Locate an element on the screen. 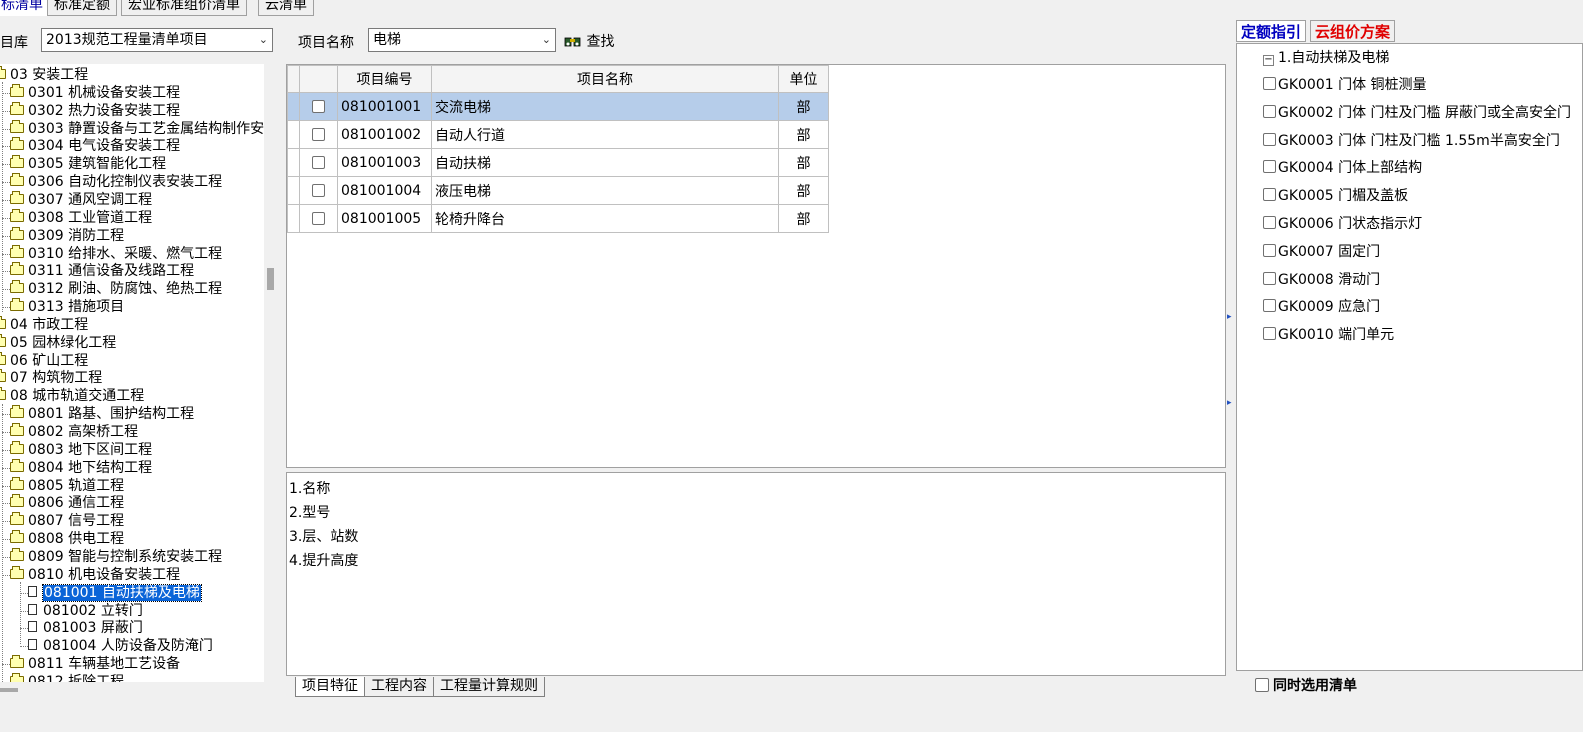 This screenshot has width=1583, height=732. tab-standard-list: 标清单 is located at coordinates (25, 8).